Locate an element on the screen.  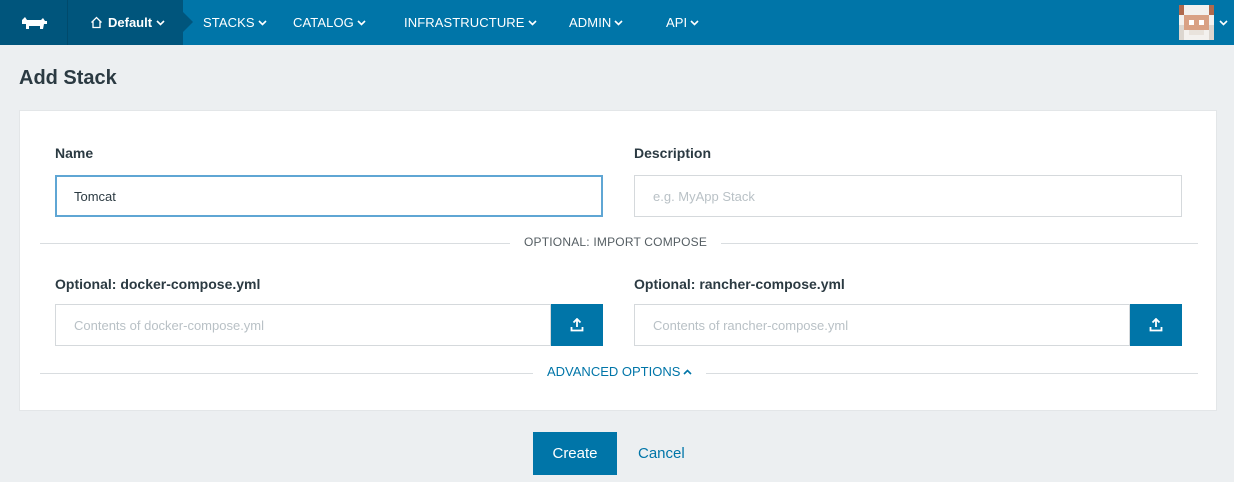
nav-item-admin: ADMIN is located at coordinates (596, 22).